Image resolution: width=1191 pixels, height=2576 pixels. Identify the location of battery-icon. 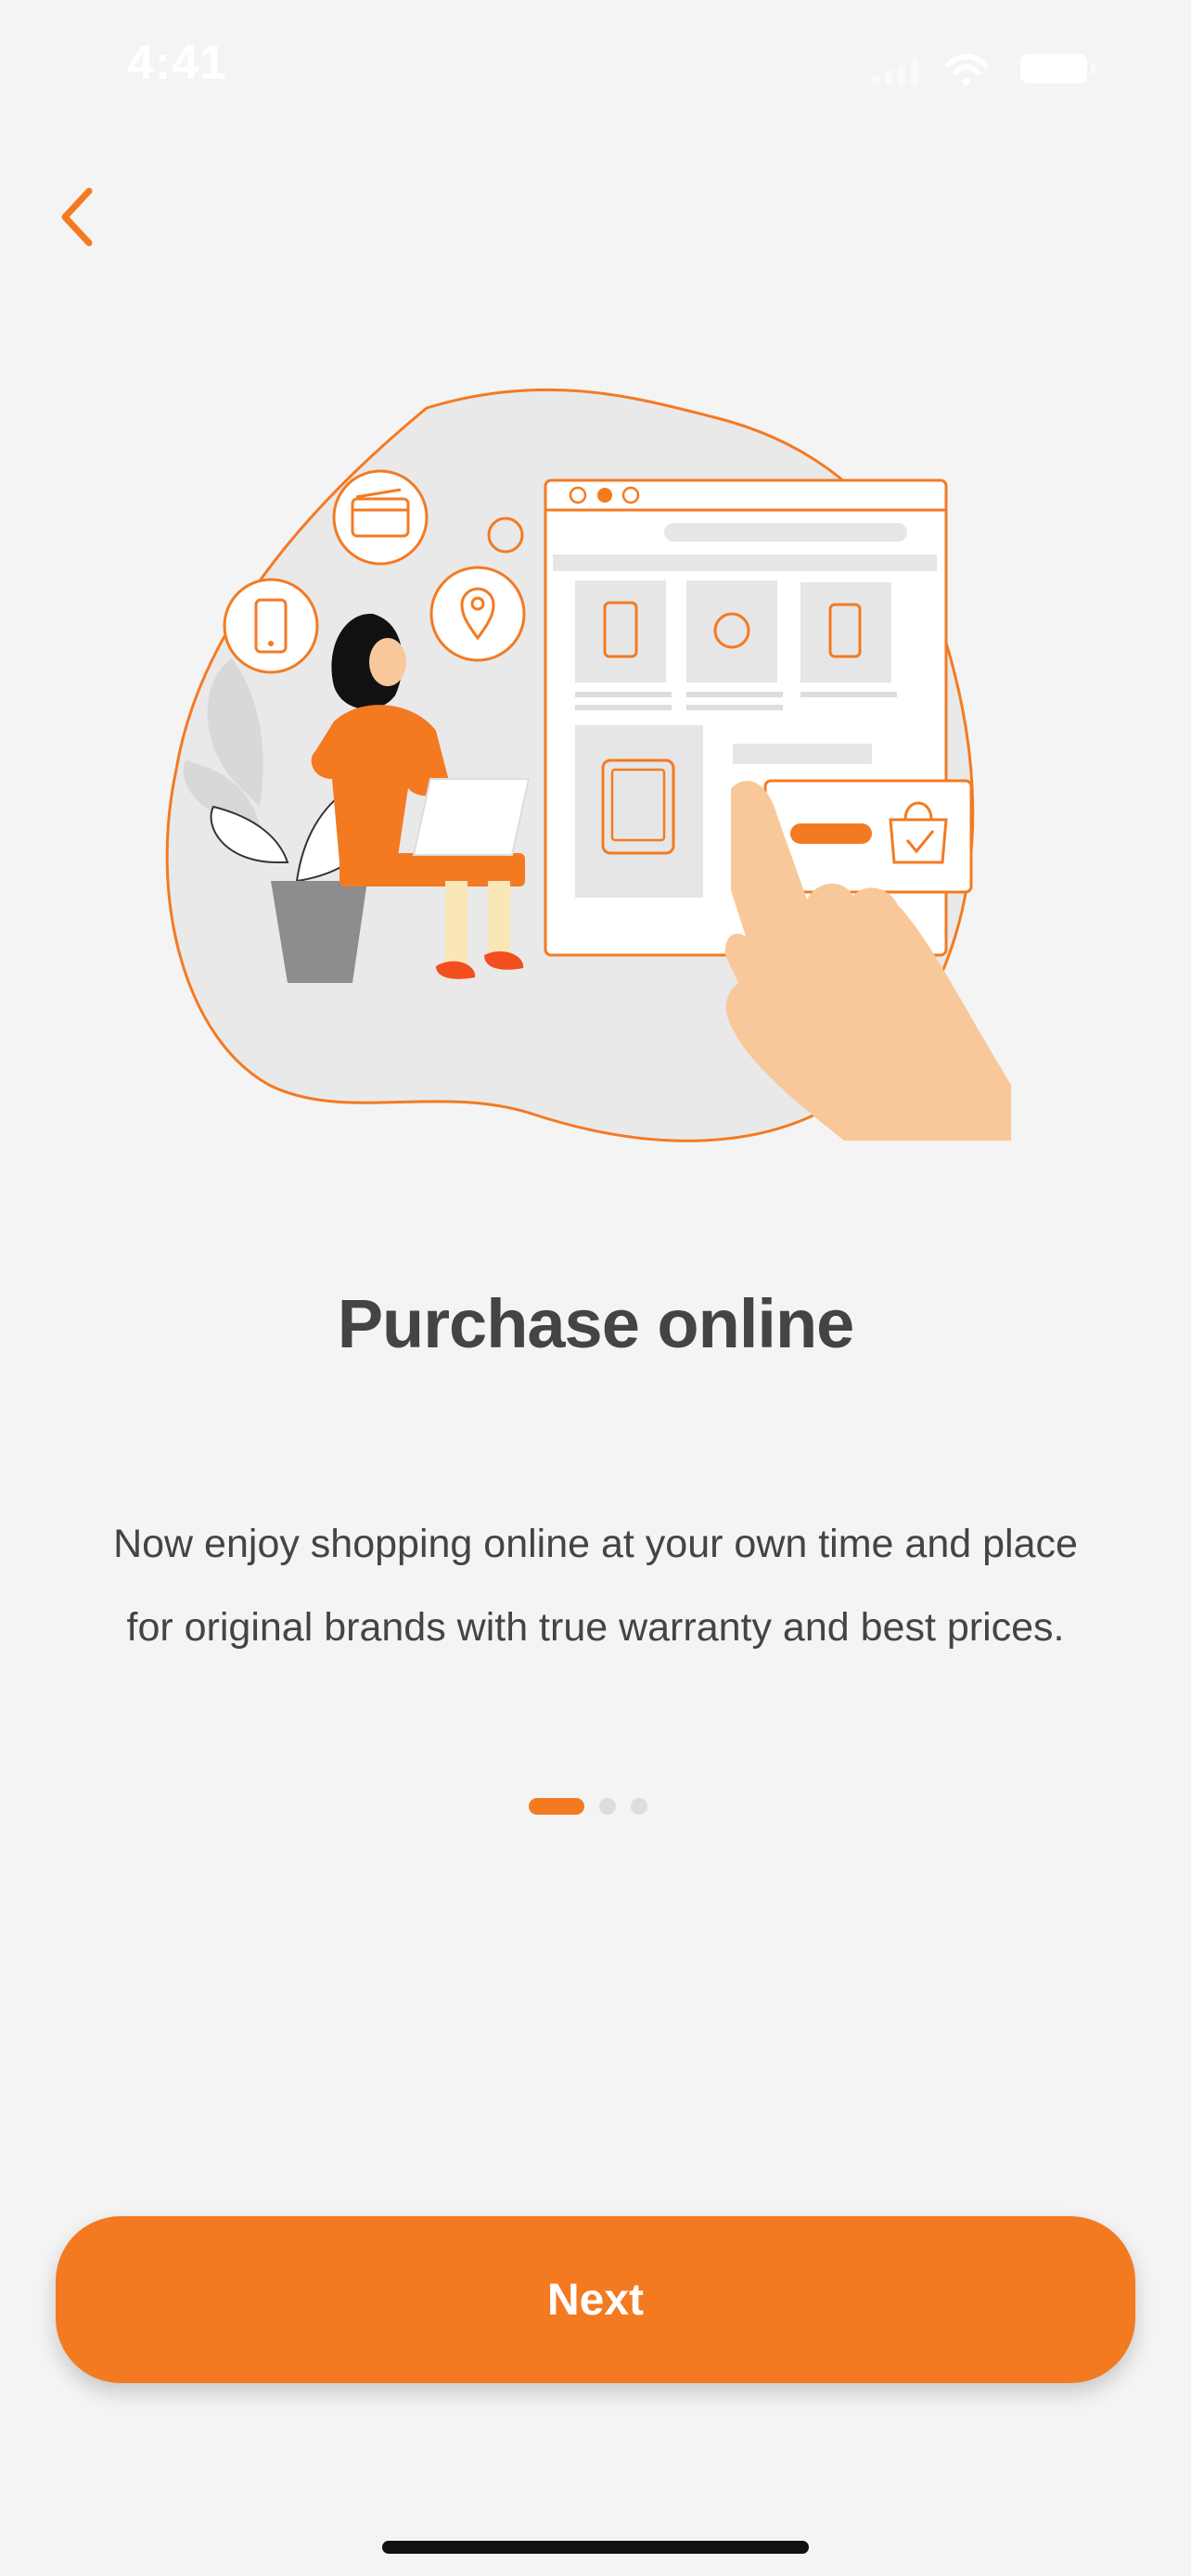
(1058, 68).